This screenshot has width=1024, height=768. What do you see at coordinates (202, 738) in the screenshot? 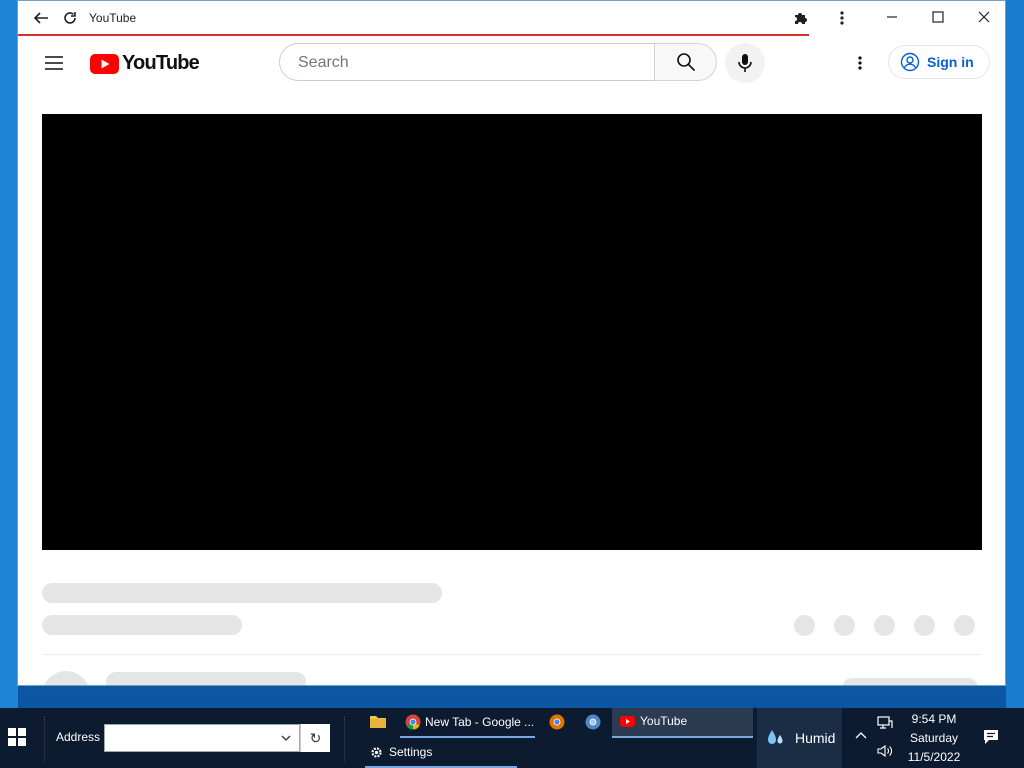
I see `address-input` at bounding box center [202, 738].